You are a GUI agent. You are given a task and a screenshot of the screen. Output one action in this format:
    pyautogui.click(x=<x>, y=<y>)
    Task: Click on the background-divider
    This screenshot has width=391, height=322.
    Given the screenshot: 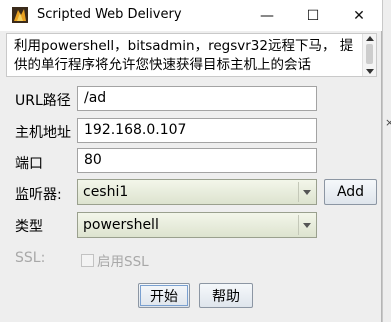 What is the action you would take?
    pyautogui.click(x=382, y=161)
    